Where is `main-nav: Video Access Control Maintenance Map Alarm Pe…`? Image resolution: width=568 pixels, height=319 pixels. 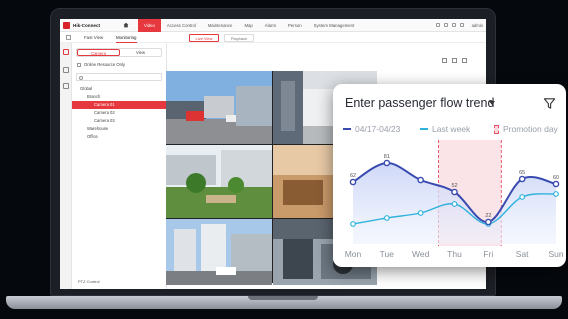 main-nav: Video Access Control Maintenance Map Alarm Pe… is located at coordinates (249, 25).